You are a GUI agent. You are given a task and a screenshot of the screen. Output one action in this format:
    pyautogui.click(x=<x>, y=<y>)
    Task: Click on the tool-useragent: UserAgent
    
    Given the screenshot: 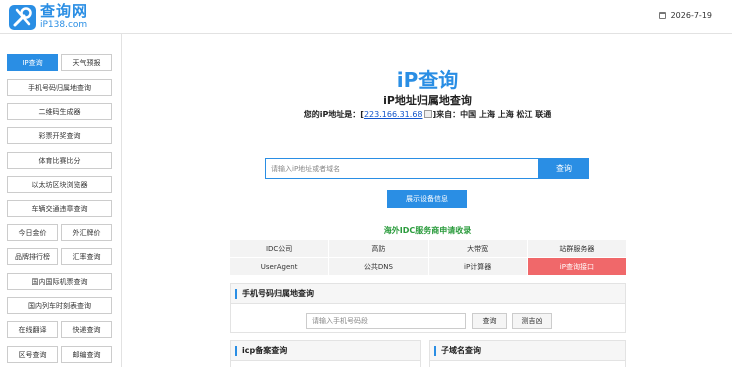 What is the action you would take?
    pyautogui.click(x=279, y=266)
    